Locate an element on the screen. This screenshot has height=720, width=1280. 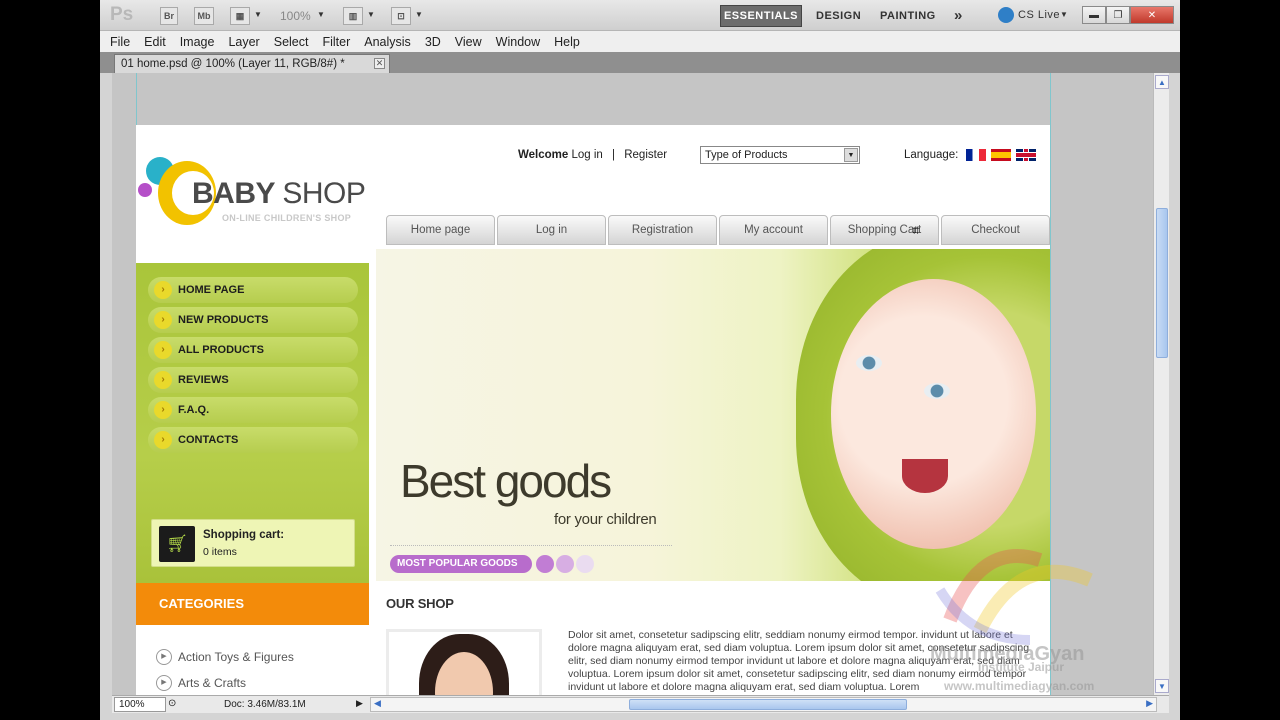
login-link: Log in is located at coordinates (586, 155).